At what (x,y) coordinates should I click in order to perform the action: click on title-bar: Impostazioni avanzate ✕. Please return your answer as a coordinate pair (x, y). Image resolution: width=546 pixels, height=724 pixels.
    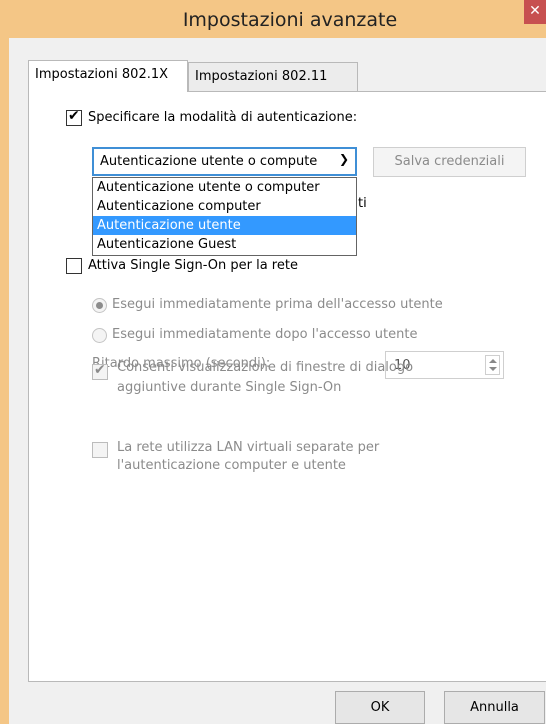
    Looking at the image, I should click on (273, 19).